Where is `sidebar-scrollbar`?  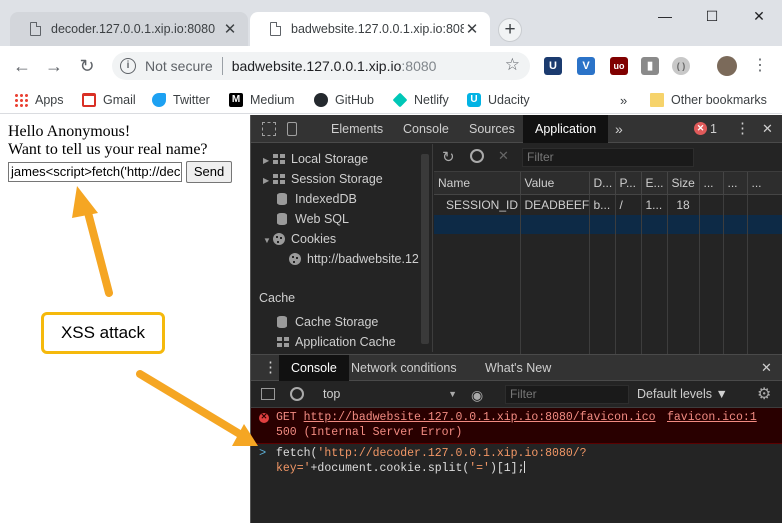 sidebar-scrollbar is located at coordinates (425, 249).